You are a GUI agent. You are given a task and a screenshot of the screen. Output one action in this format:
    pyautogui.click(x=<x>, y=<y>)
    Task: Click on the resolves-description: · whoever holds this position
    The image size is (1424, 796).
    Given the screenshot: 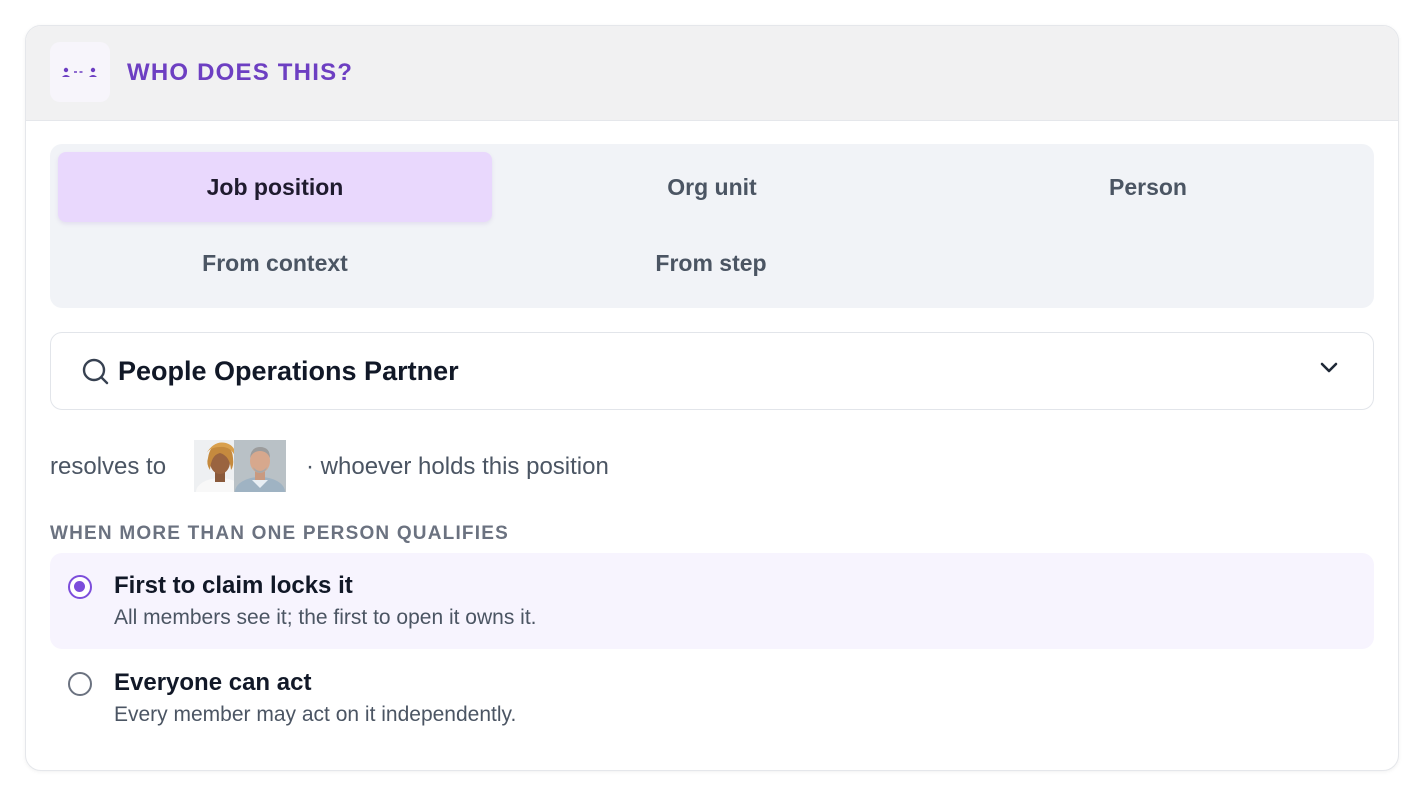 What is the action you would take?
    pyautogui.click(x=457, y=466)
    